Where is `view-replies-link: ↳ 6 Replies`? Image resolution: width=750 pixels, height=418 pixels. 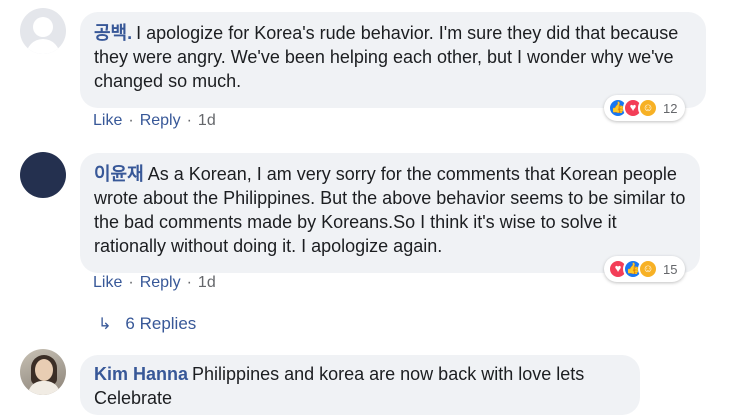 view-replies-link: ↳ 6 Replies is located at coordinates (147, 324).